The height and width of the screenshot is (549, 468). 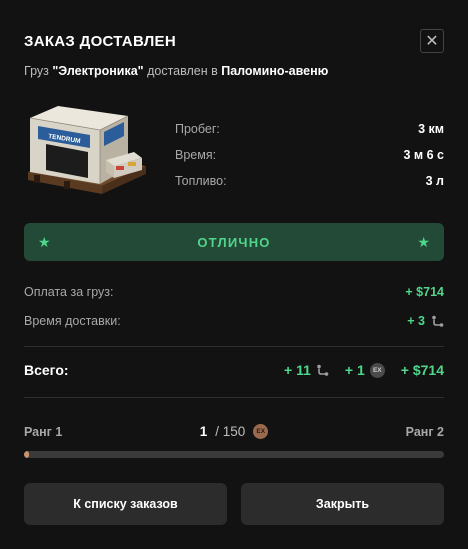 I want to click on total-route-points: + 11, so click(x=306, y=370).